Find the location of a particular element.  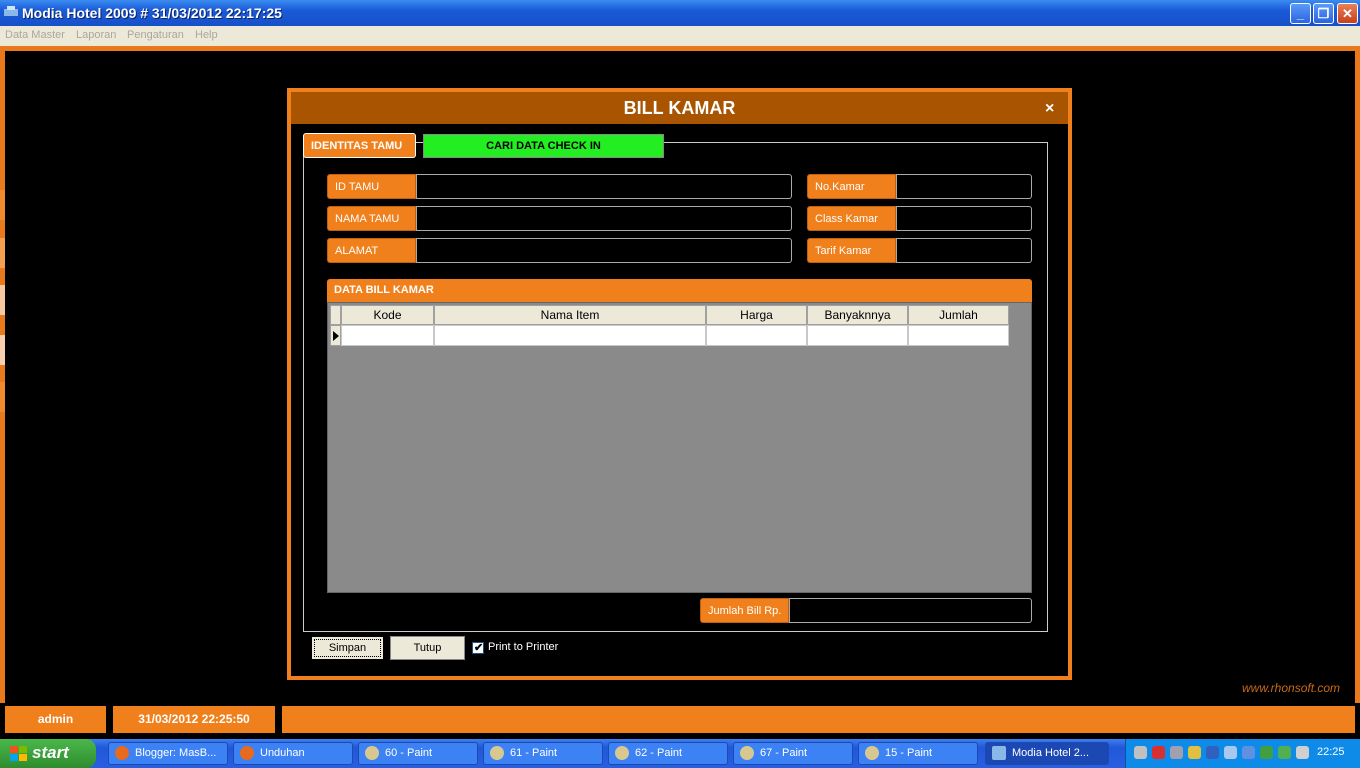

dialog-title: BILL KAMAR is located at coordinates (679, 108).